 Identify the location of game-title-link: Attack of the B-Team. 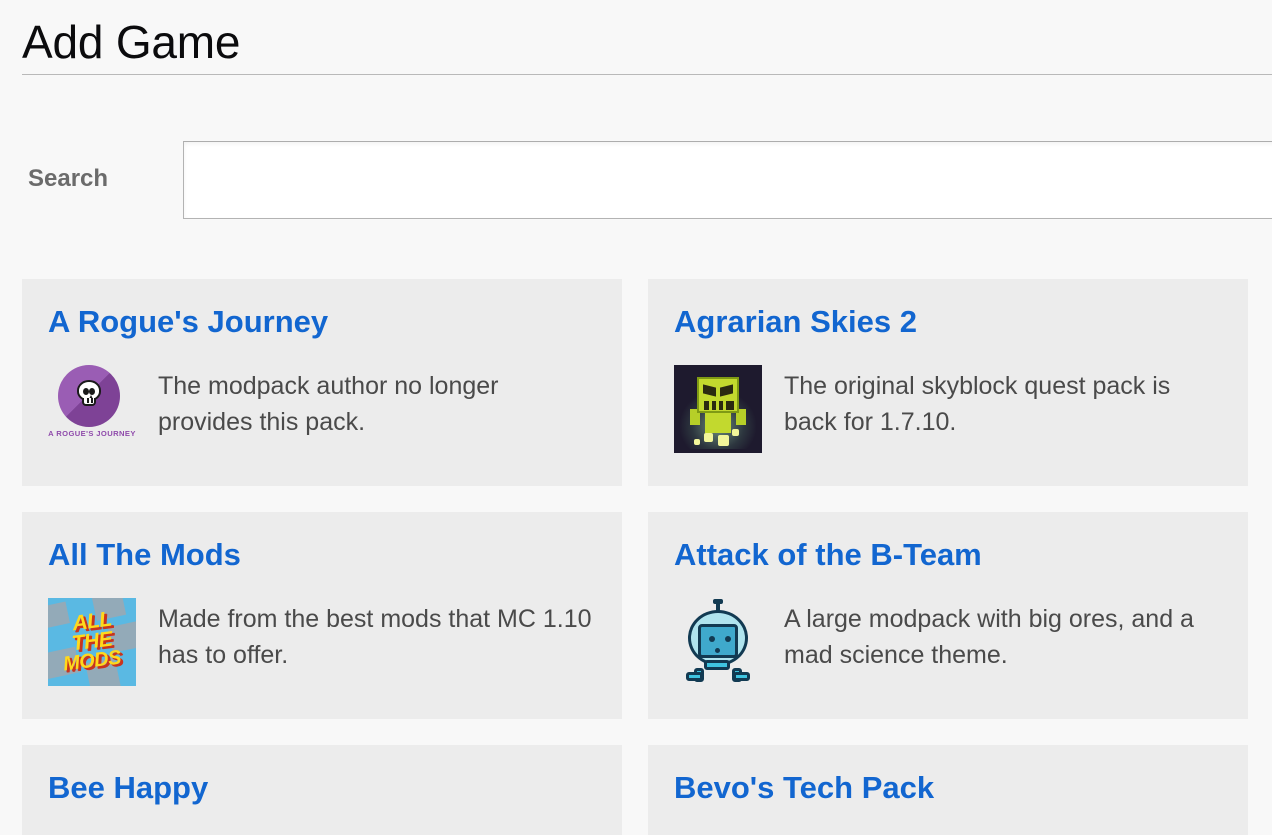
(948, 554).